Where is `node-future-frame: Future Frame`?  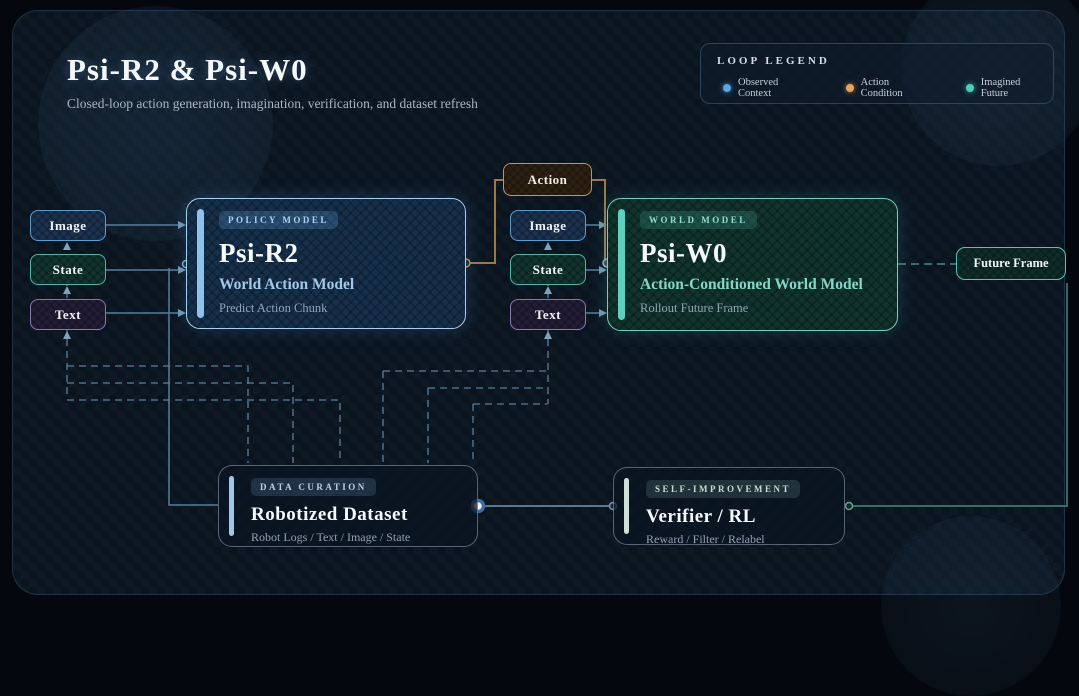 node-future-frame: Future Frame is located at coordinates (1011, 263).